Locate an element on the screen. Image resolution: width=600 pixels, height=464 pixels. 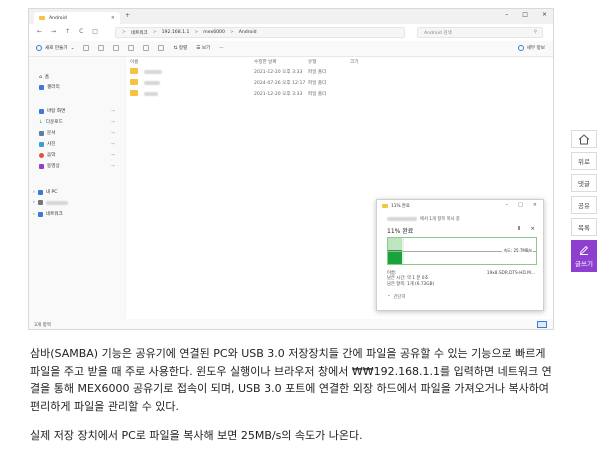
column-name: 이름 is located at coordinates (134, 62).